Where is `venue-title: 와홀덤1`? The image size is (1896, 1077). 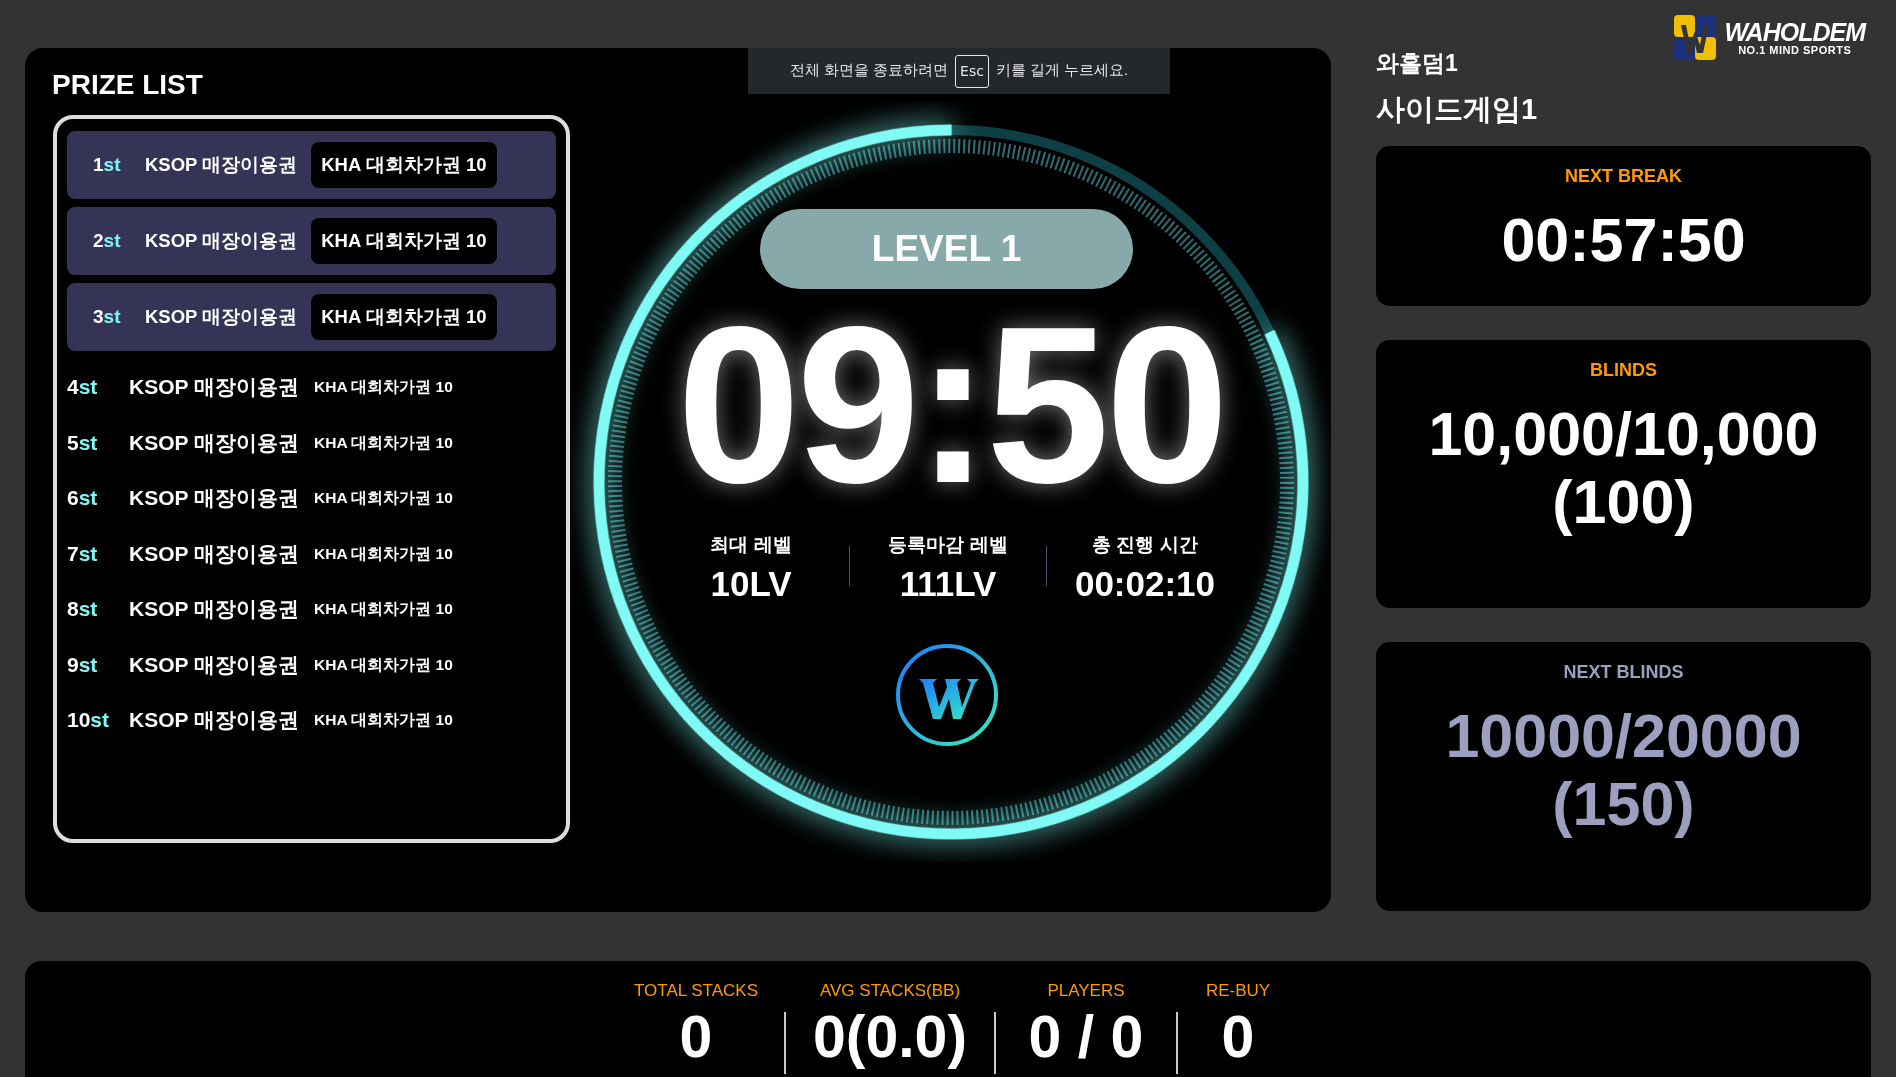 venue-title: 와홀덤1 is located at coordinates (1417, 63).